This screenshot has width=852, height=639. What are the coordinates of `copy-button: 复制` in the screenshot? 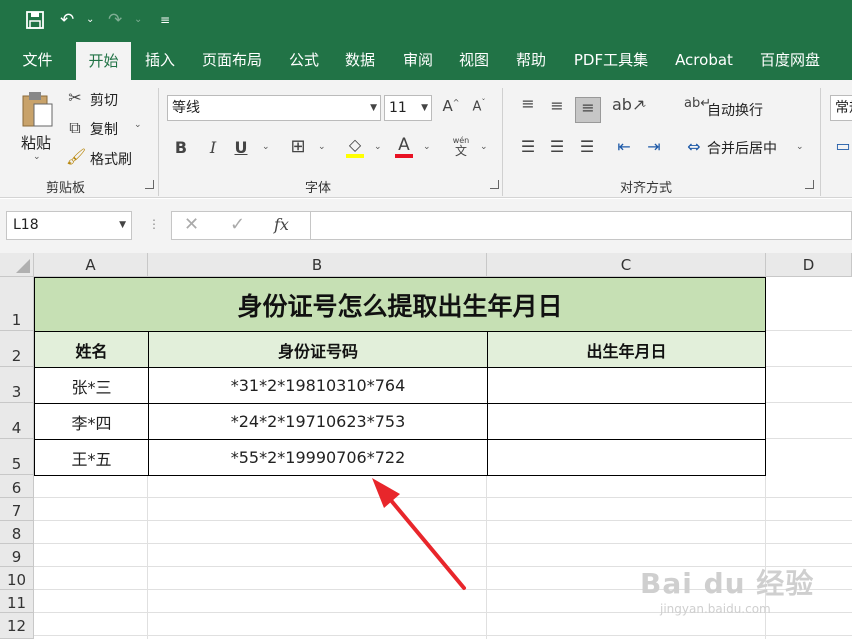 It's located at (104, 129).